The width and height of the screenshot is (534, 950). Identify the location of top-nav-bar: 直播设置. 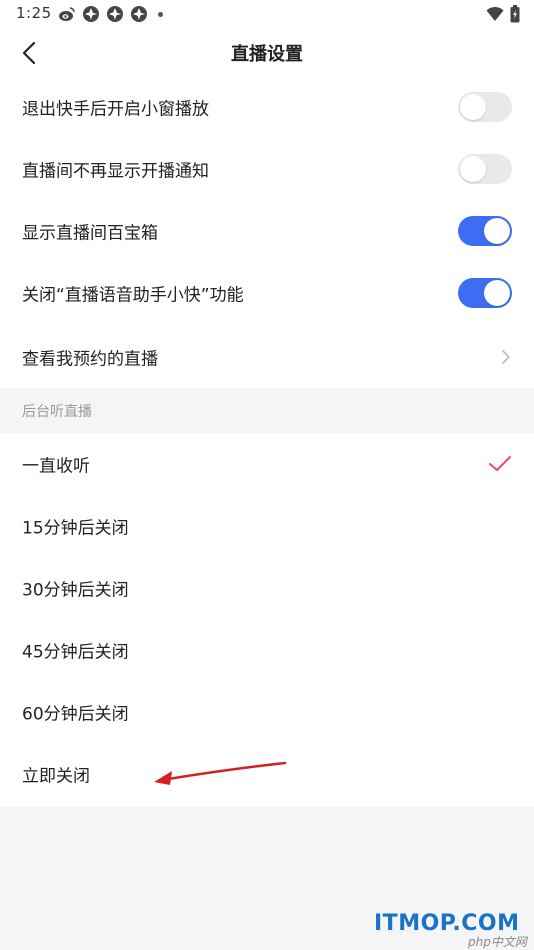
(267, 53).